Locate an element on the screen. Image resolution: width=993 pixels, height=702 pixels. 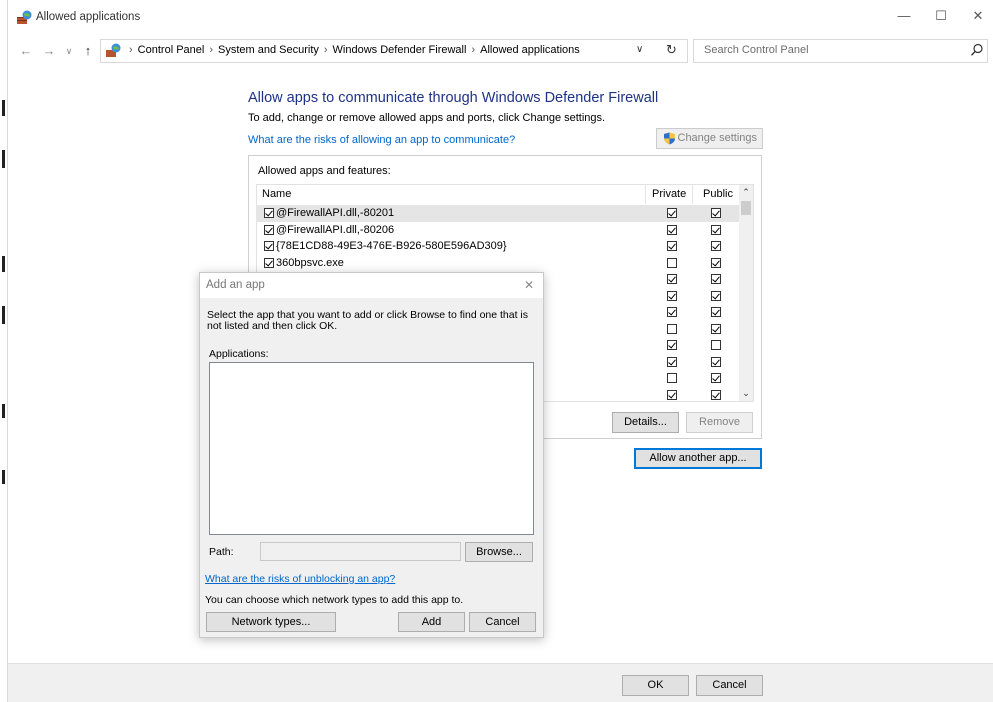
recent-locations-icon: ∨ is located at coordinates (69, 51).